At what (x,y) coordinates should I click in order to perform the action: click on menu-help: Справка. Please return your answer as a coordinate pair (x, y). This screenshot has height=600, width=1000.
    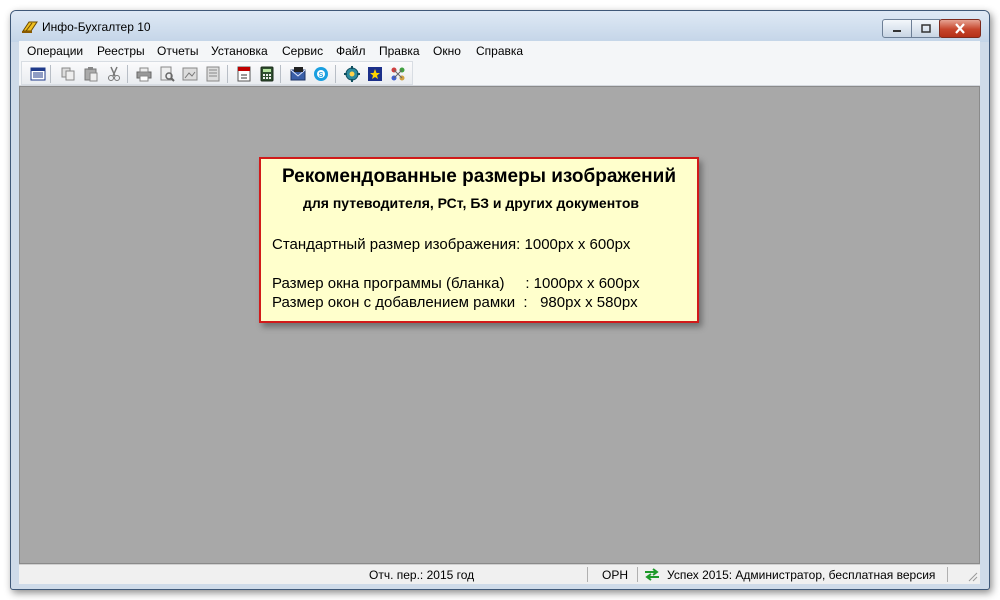
    Looking at the image, I should click on (499, 51).